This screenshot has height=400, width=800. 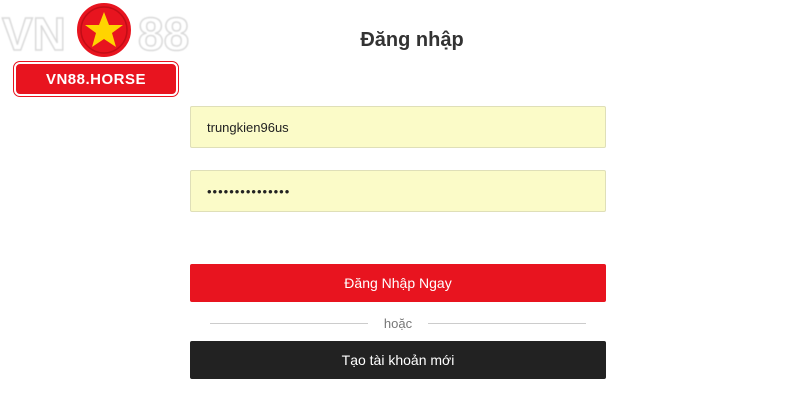 What do you see at coordinates (398, 191) in the screenshot?
I see `password-input` at bounding box center [398, 191].